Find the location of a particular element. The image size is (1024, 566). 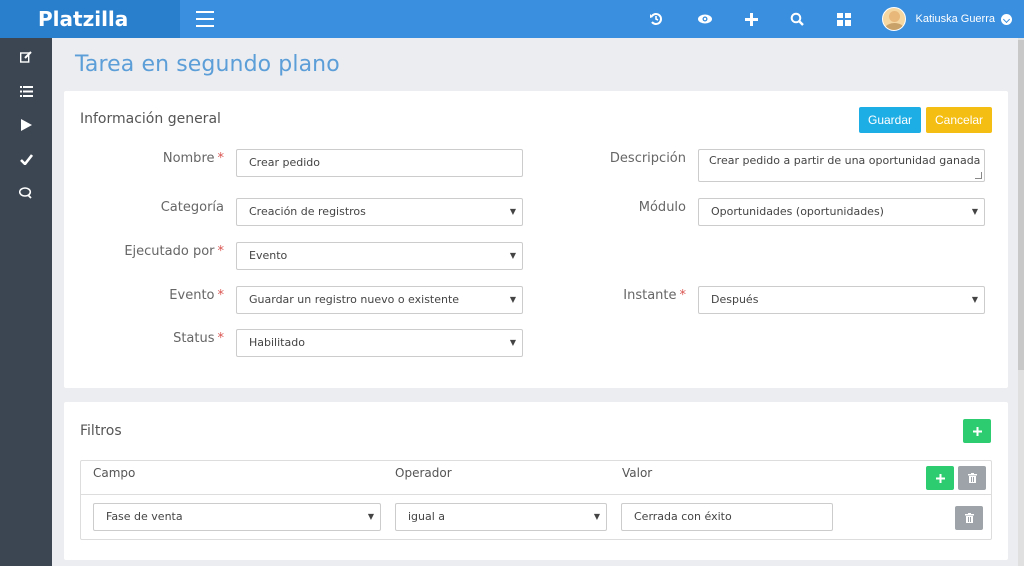

save-button: Guardar is located at coordinates (890, 120).